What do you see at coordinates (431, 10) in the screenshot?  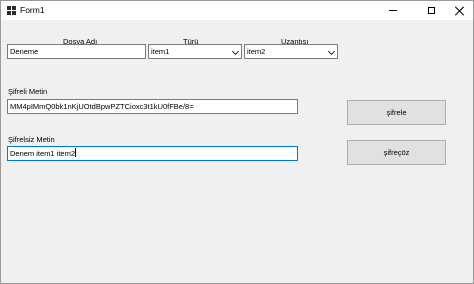 I see `maximize-icon` at bounding box center [431, 10].